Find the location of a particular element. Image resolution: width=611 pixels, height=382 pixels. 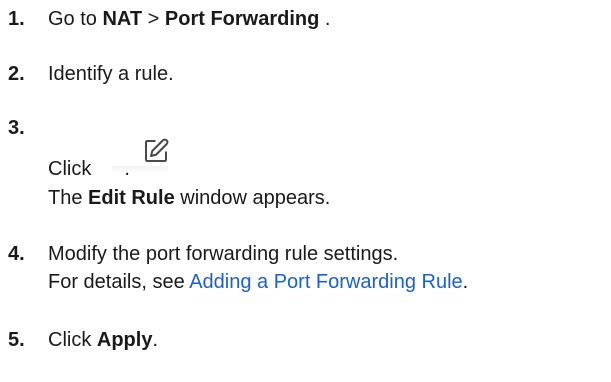

step-number: 2. is located at coordinates (16, 74).